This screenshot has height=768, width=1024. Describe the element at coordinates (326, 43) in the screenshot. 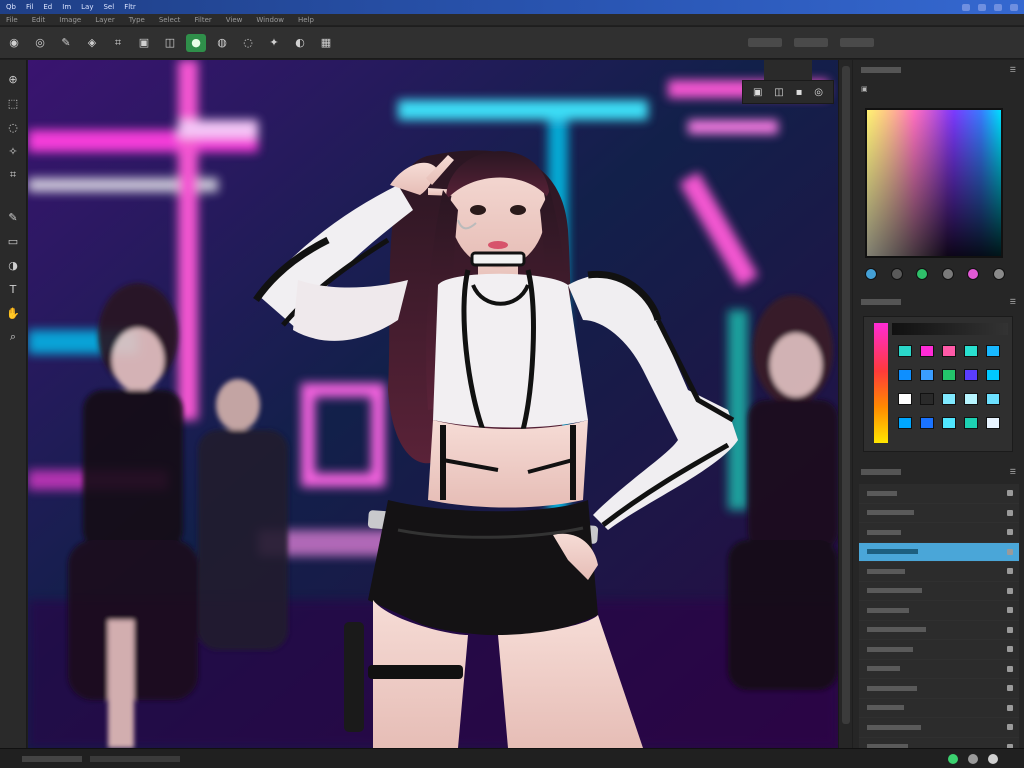

I see `sponge-icon: ▦` at that location.